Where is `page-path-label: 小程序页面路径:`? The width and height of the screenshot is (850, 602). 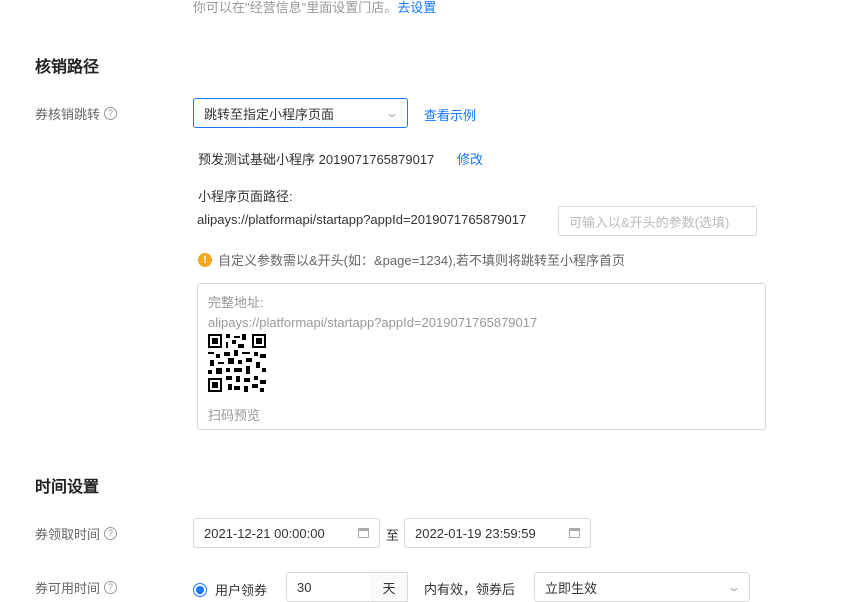
page-path-label: 小程序页面路径: is located at coordinates (245, 196).